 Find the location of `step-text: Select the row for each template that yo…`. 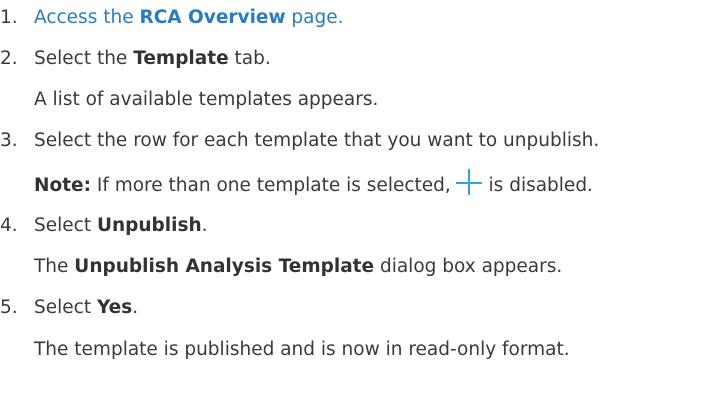

step-text: Select the row for each template that yo… is located at coordinates (317, 140).